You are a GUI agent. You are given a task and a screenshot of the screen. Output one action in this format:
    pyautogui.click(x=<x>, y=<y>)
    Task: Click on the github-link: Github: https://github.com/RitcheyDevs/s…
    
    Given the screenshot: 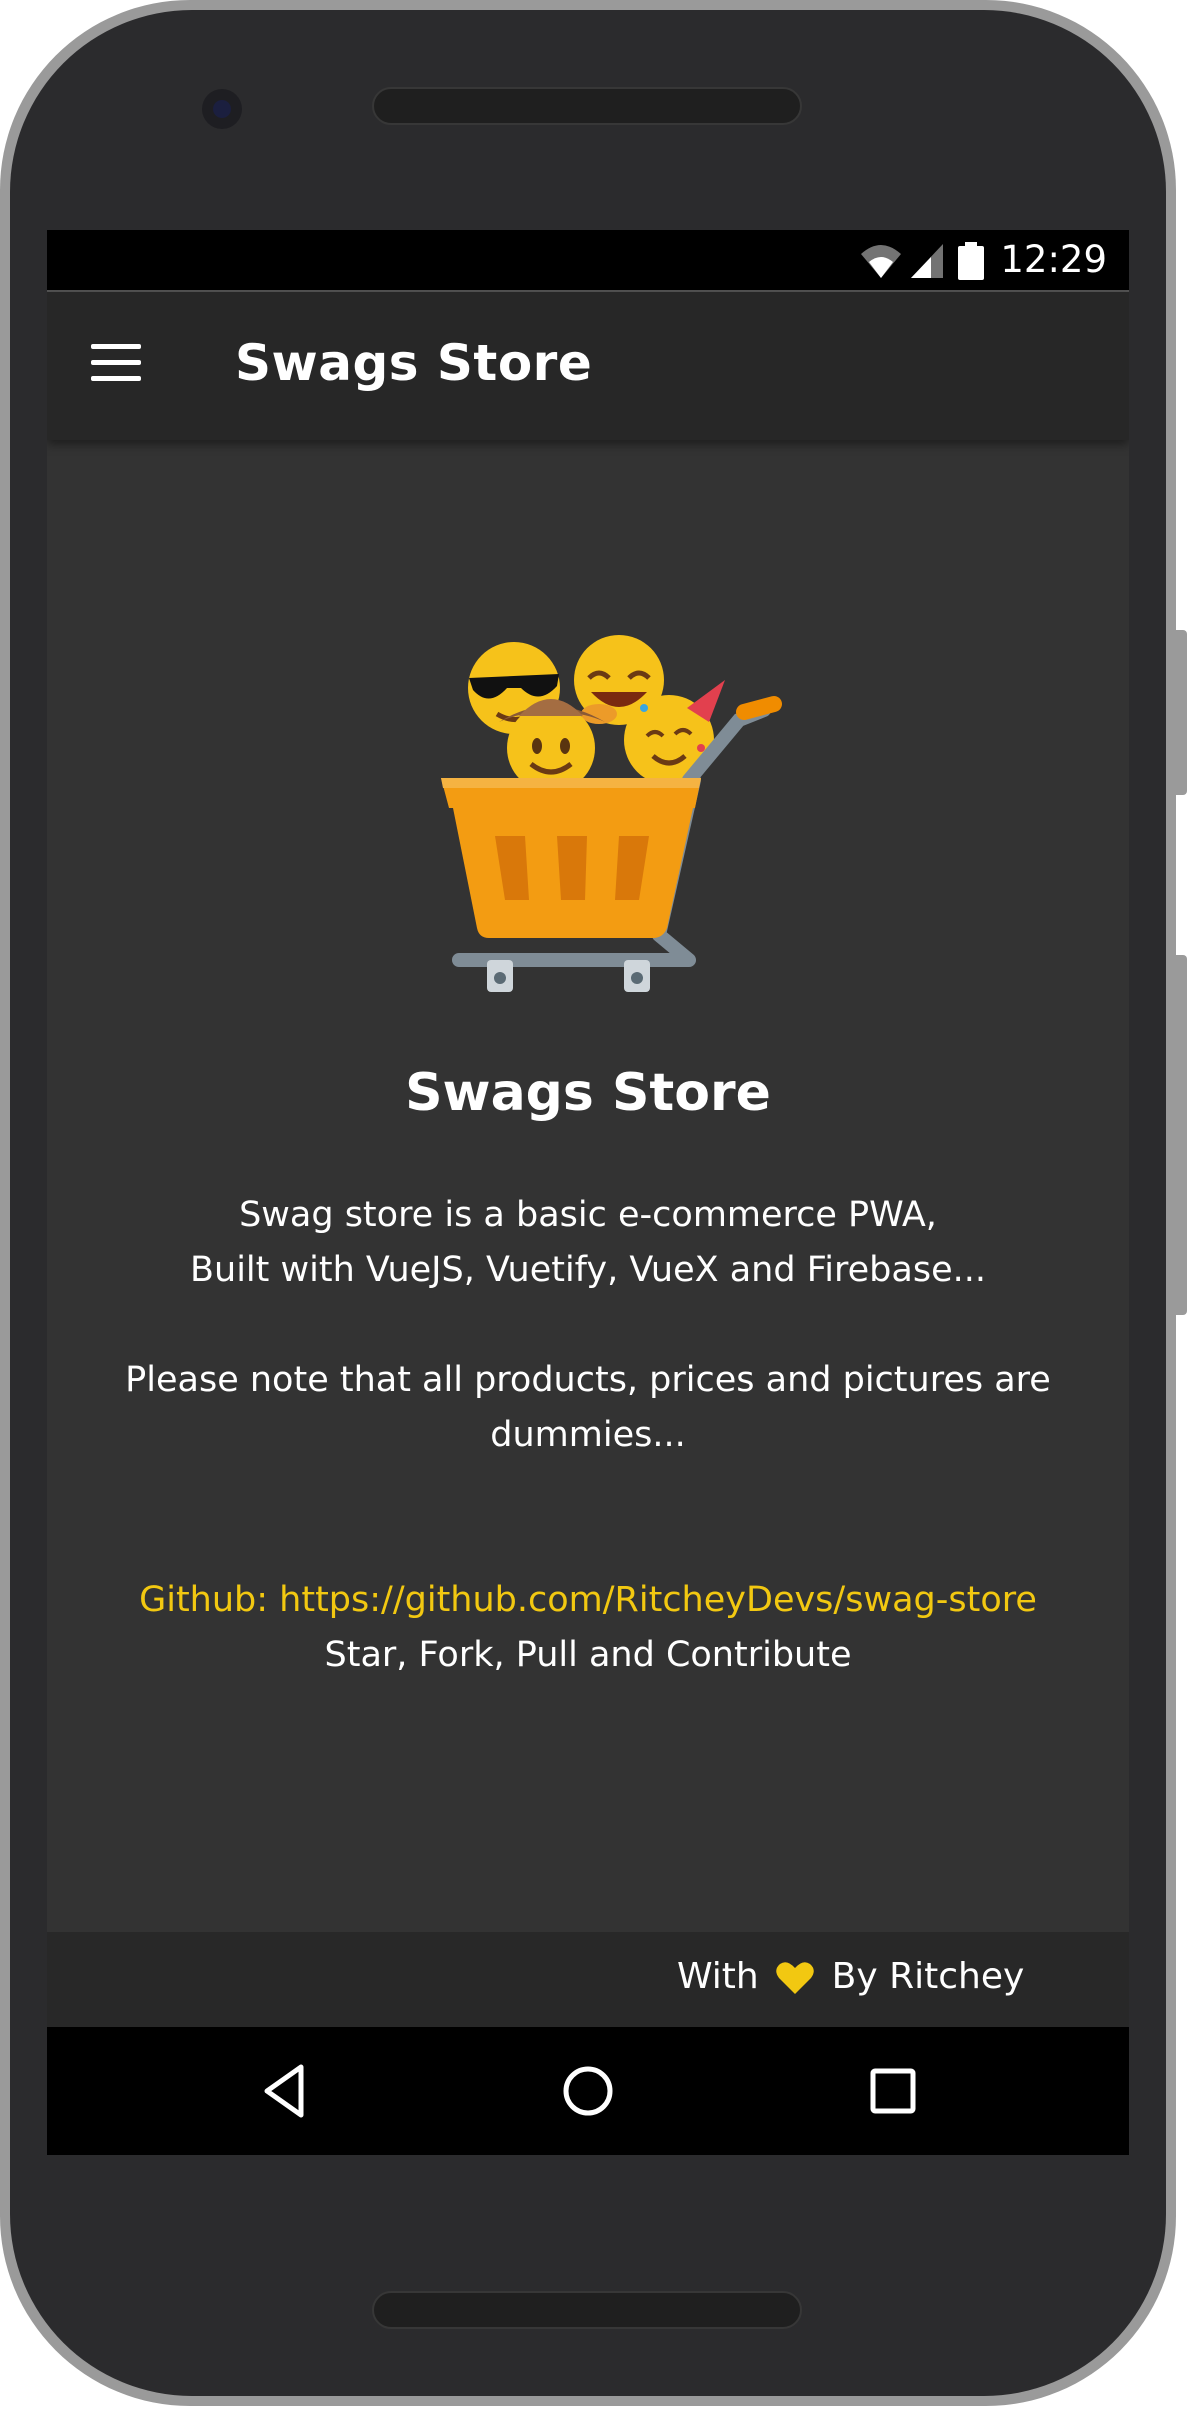 What is the action you would take?
    pyautogui.click(x=588, y=1600)
    